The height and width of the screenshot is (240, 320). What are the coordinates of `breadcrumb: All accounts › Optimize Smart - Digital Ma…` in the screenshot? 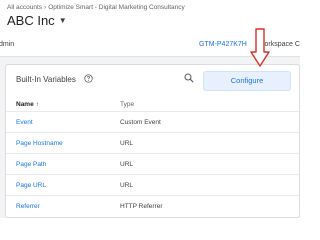 It's located at (96, 7).